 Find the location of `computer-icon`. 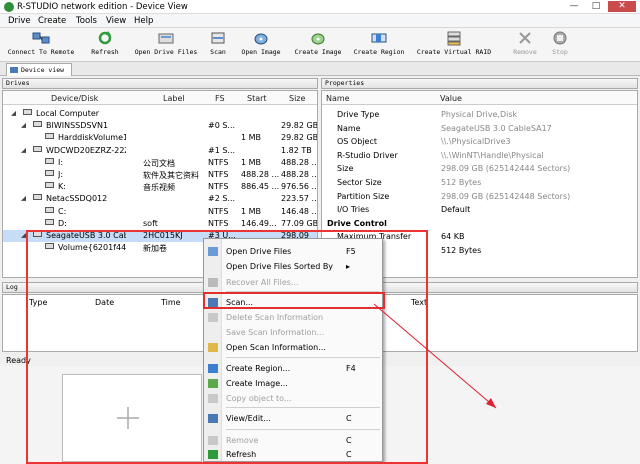

computer-icon is located at coordinates (27, 112).